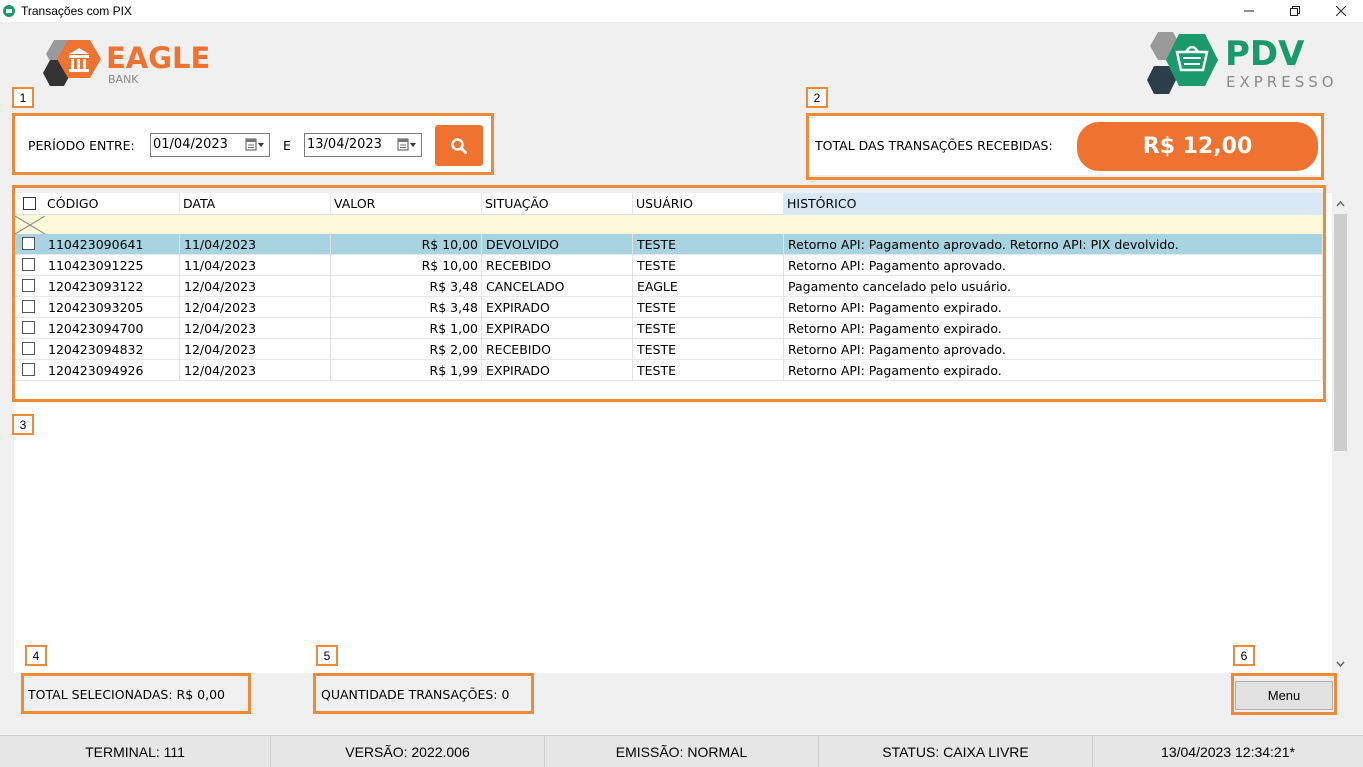 This screenshot has height=767, width=1363. What do you see at coordinates (123, 79) in the screenshot?
I see `eagle-logo-subtext: BANK` at bounding box center [123, 79].